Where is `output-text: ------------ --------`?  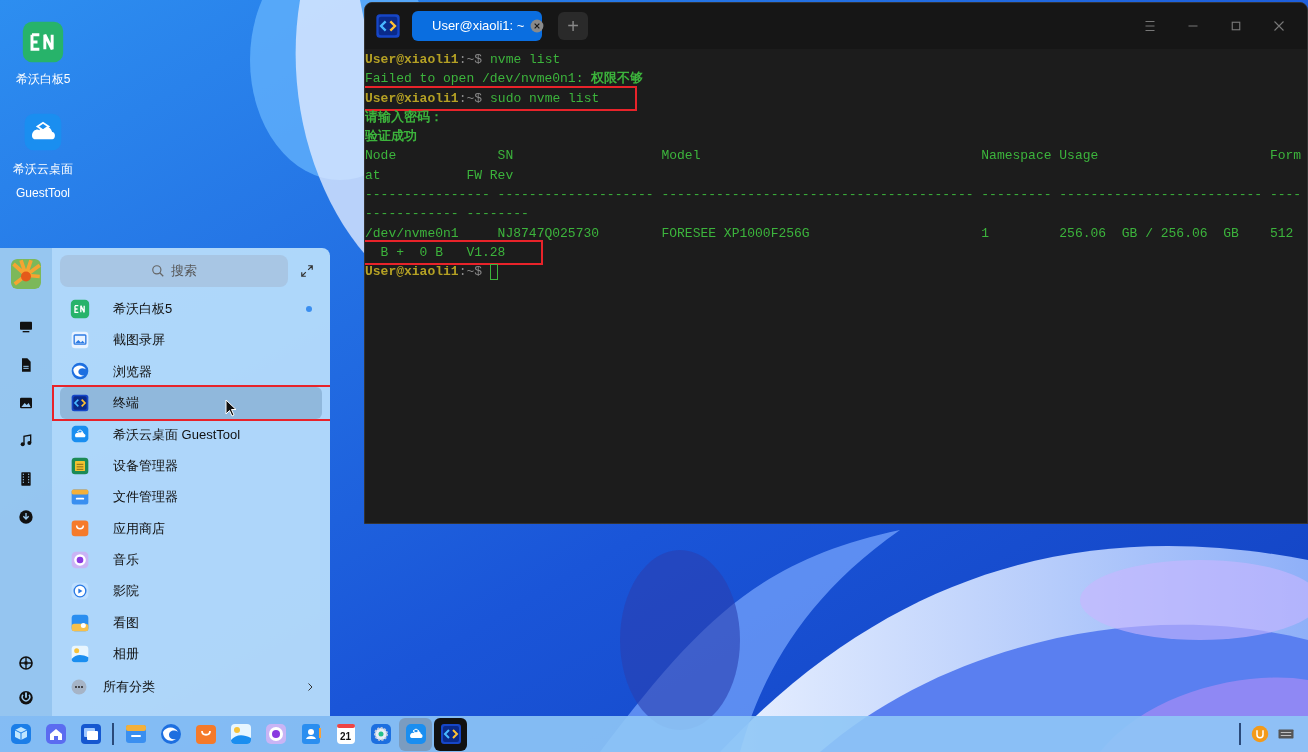 output-text: ------------ -------- is located at coordinates (447, 214).